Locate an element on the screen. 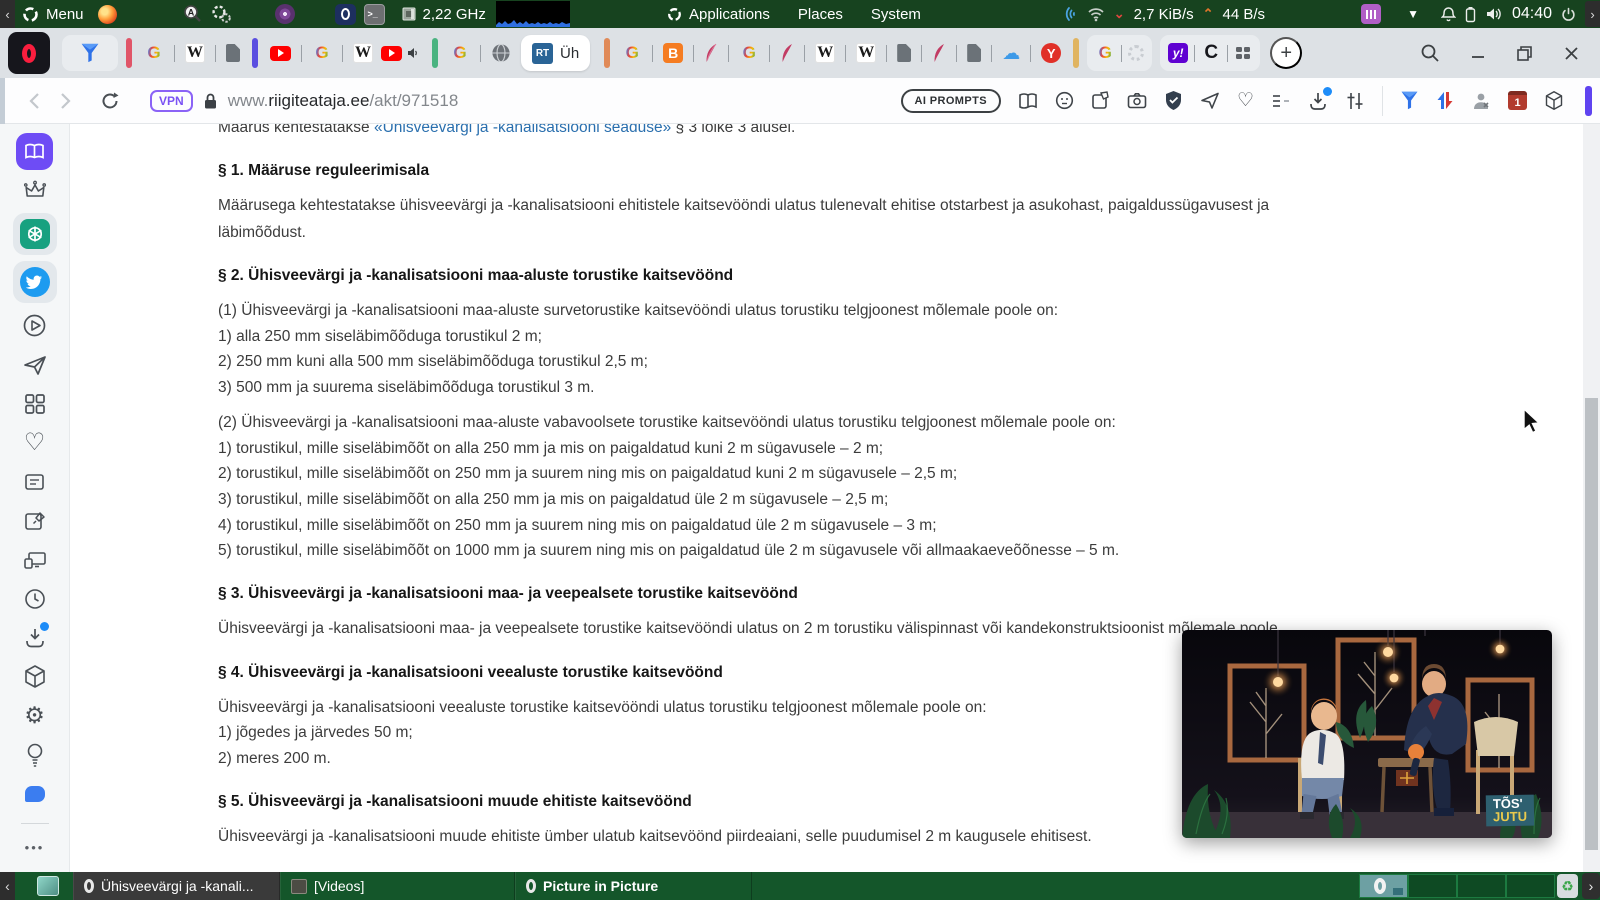  sidebar-item-speed-dial is located at coordinates (34, 403).